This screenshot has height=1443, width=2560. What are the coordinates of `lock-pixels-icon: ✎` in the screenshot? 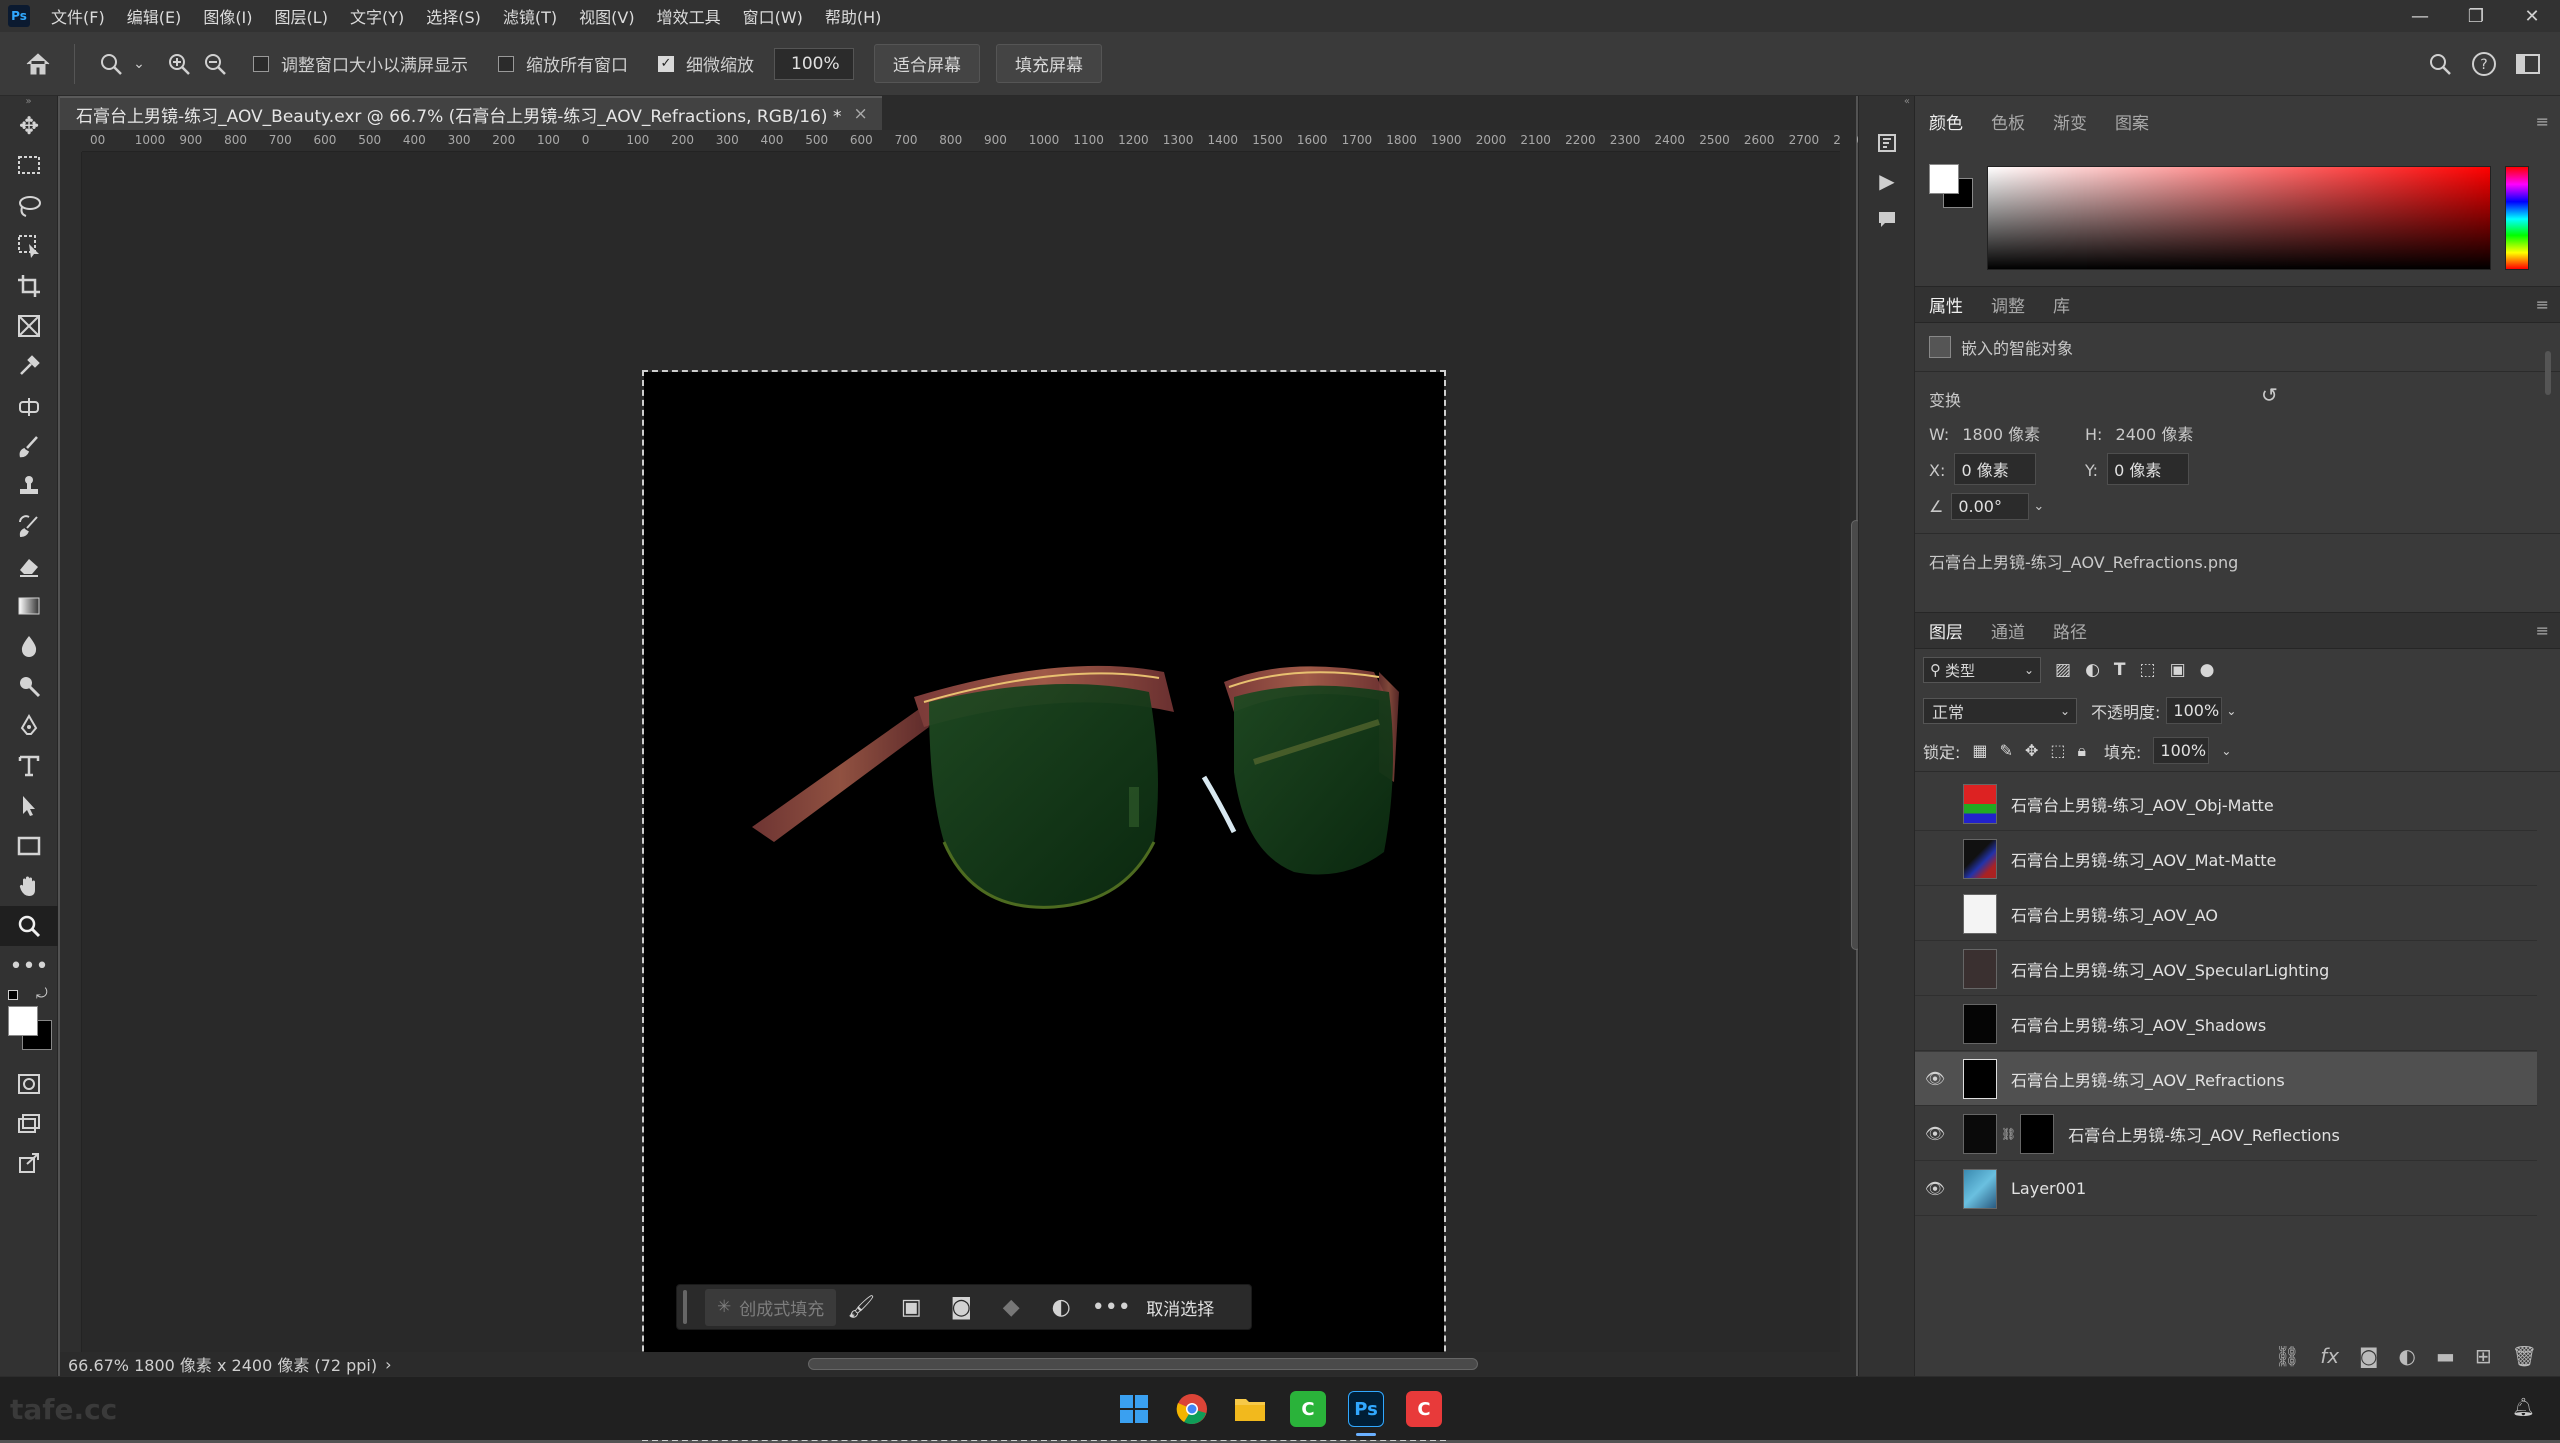 It's located at (2006, 750).